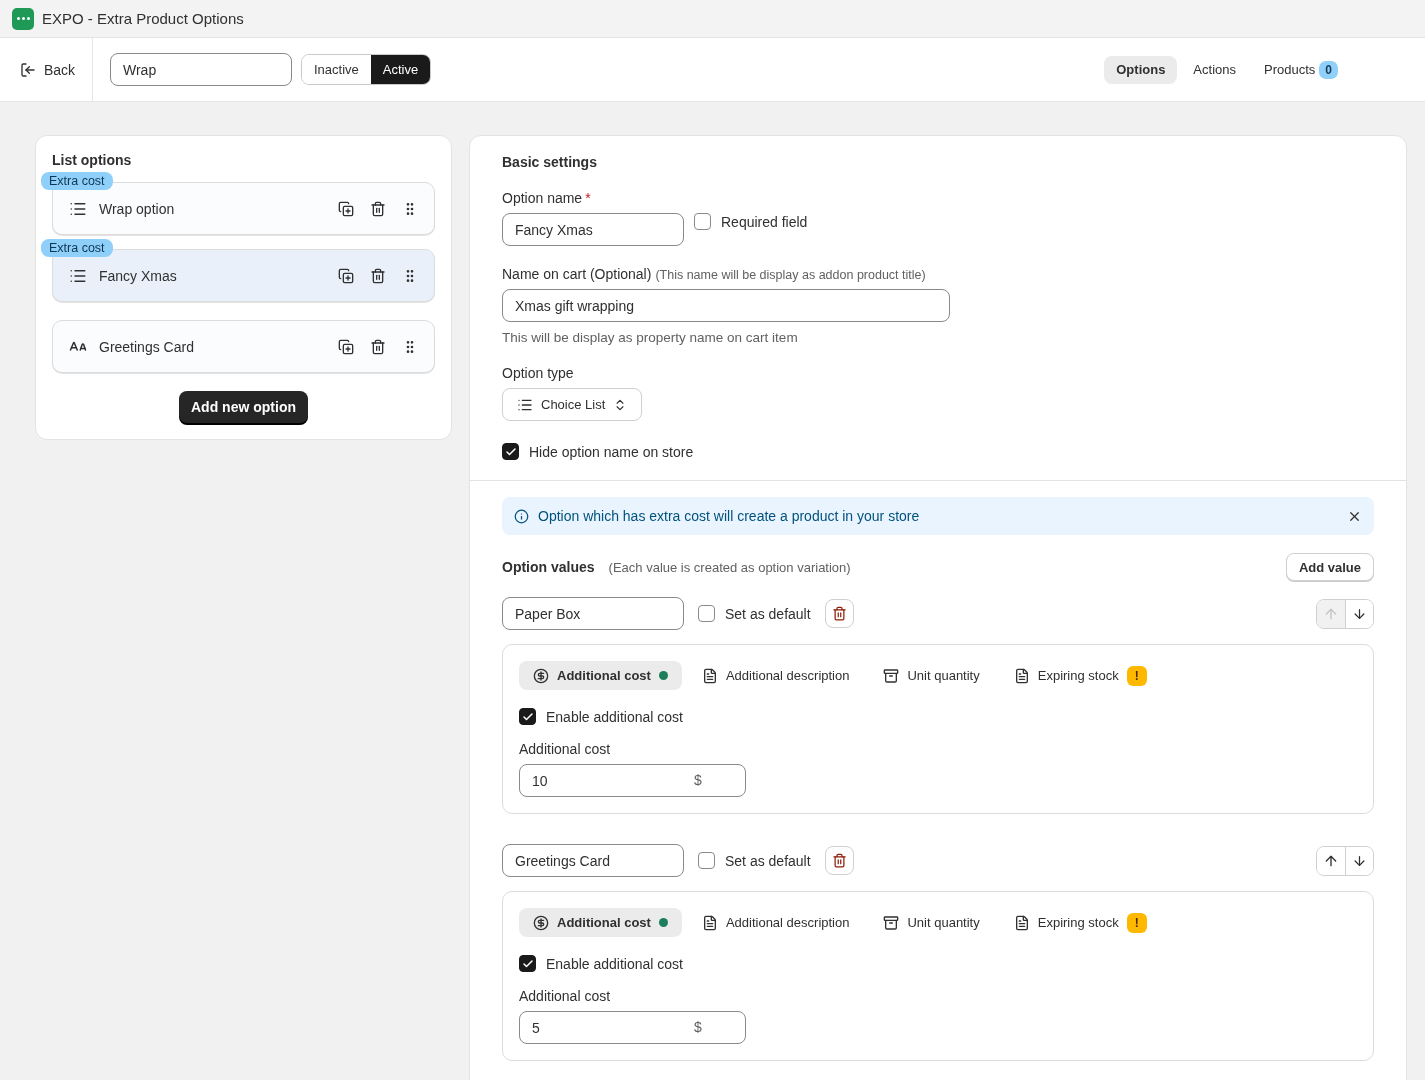  What do you see at coordinates (650, 337) in the screenshot?
I see `help-text: This will be display as property name on cart item` at bounding box center [650, 337].